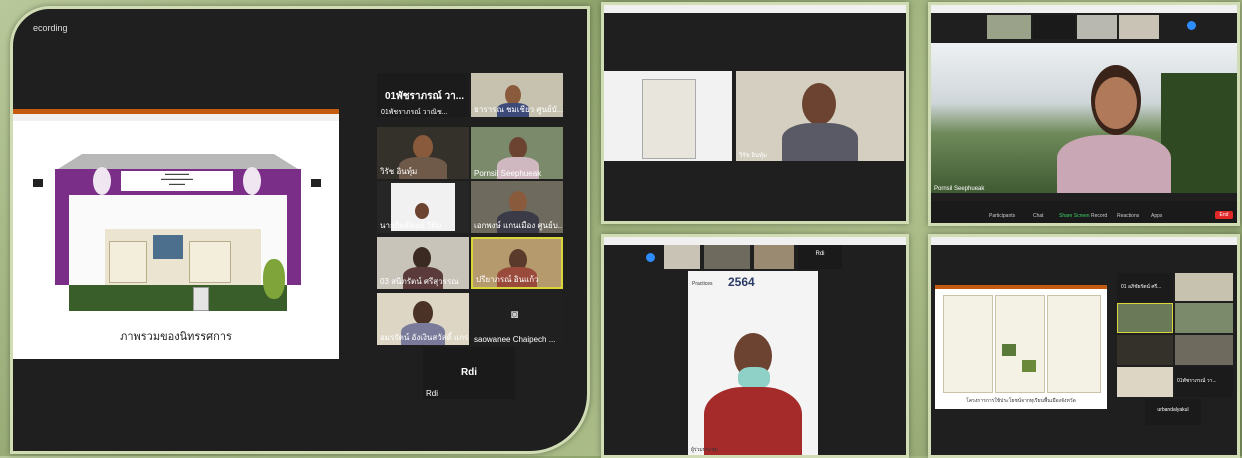  What do you see at coordinates (1084, 118) in the screenshot?
I see `speaker-video: Pornsil Seephueak` at bounding box center [1084, 118].